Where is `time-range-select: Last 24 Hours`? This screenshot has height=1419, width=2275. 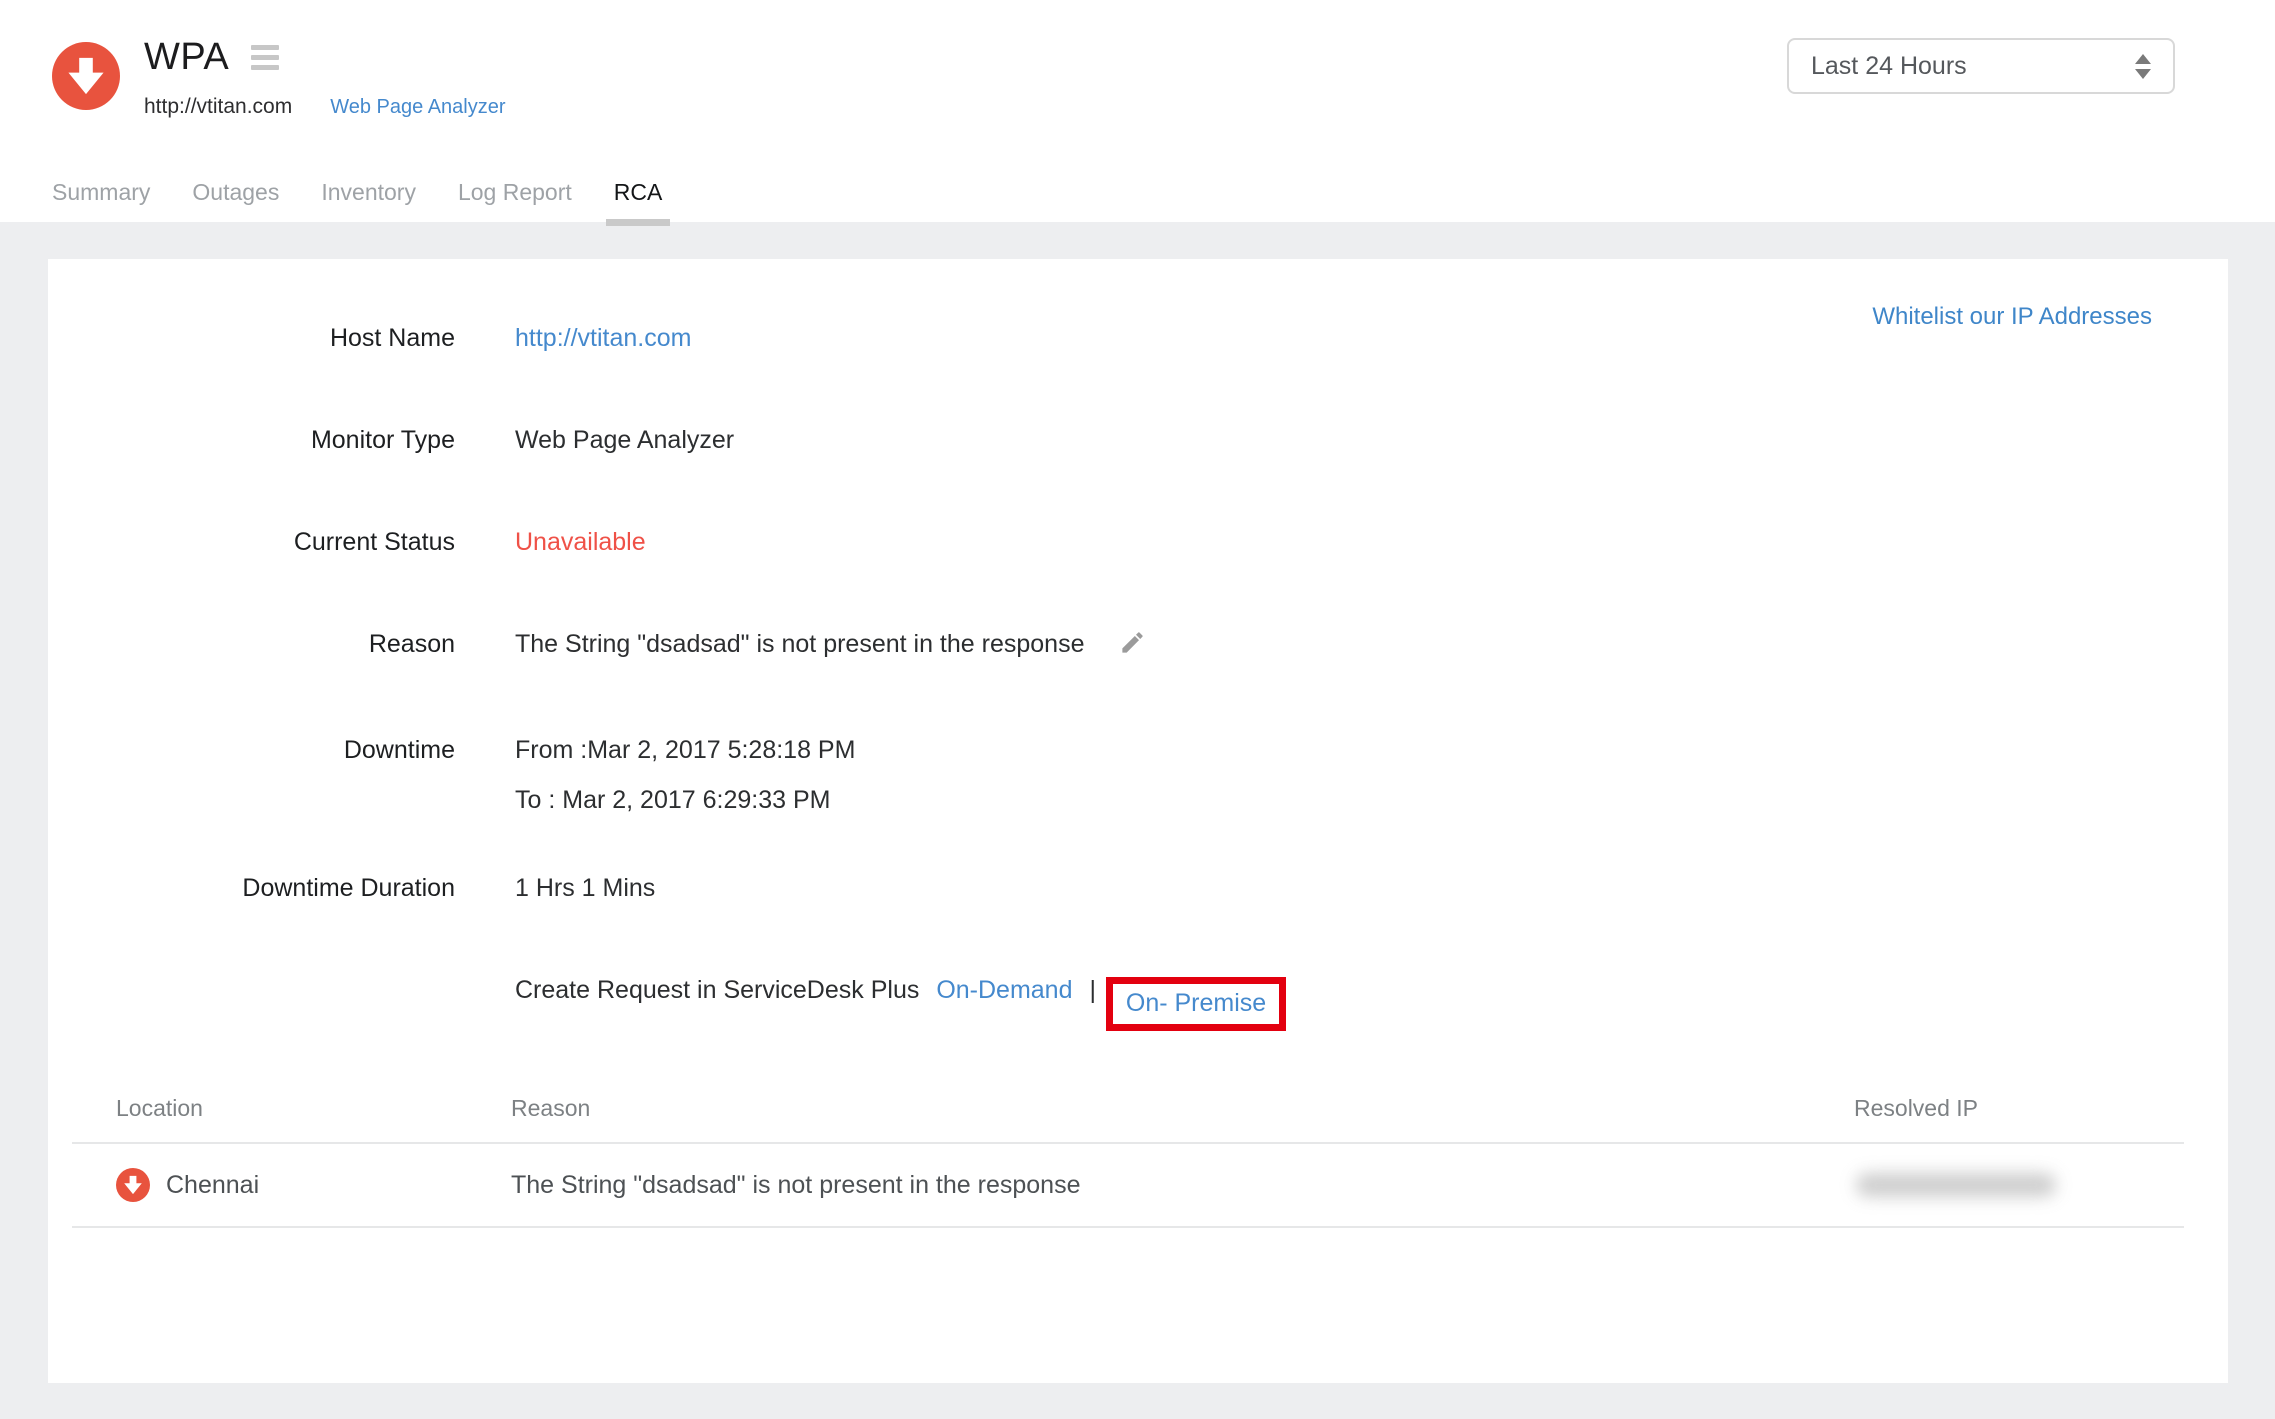 time-range-select: Last 24 Hours is located at coordinates (1981, 66).